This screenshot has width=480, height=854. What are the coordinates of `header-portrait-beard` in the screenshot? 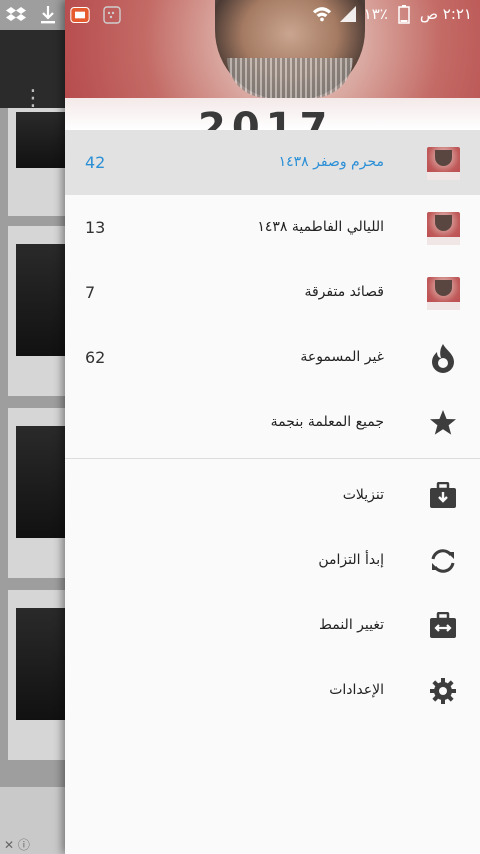 It's located at (290, 78).